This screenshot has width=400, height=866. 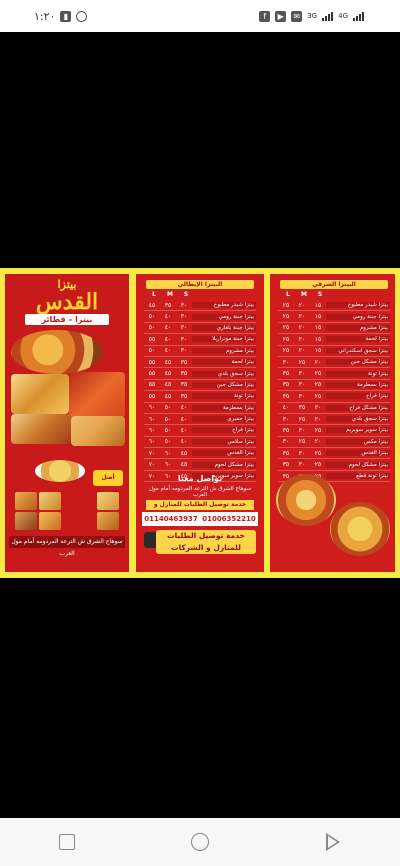 What do you see at coordinates (334, 386) in the screenshot?
I see `menu-item-row: ٣٥ ٣٠ ٢٥ بيتزا بسطرمة` at bounding box center [334, 386].